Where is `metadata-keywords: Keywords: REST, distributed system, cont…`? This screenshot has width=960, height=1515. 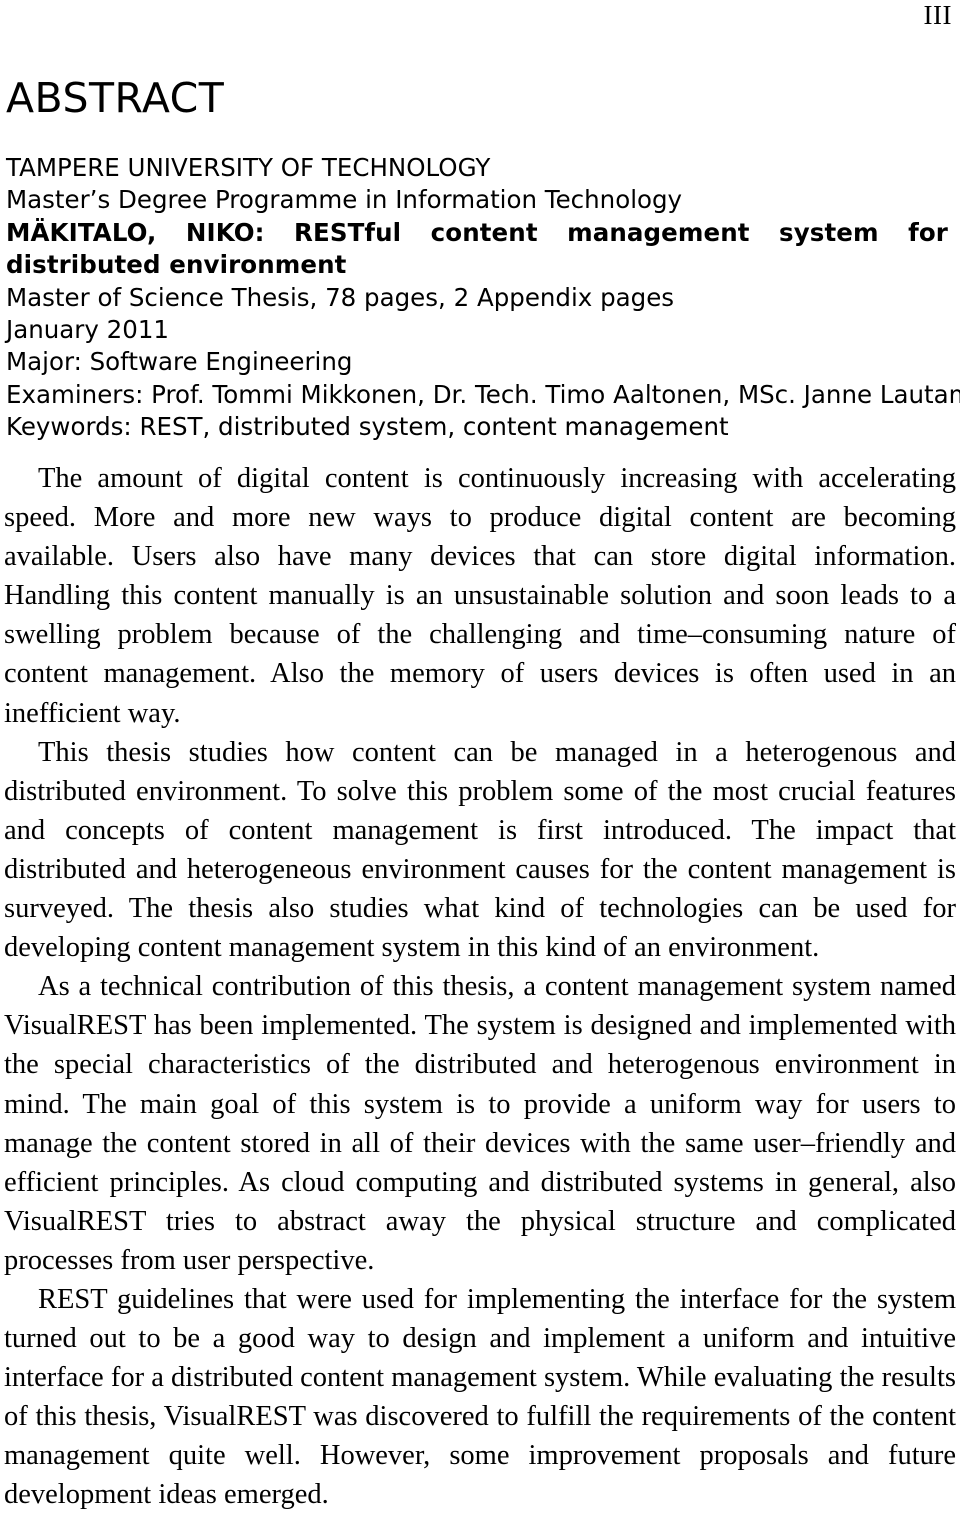 metadata-keywords: Keywords: REST, distributed system, cont… is located at coordinates (367, 427).